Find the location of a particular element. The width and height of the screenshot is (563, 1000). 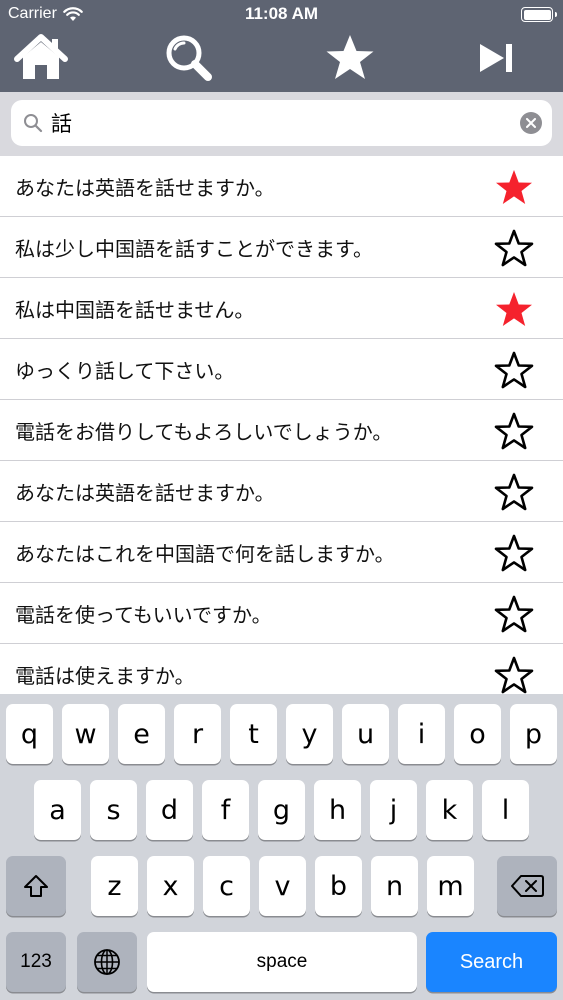

key-d: d is located at coordinates (169, 810).